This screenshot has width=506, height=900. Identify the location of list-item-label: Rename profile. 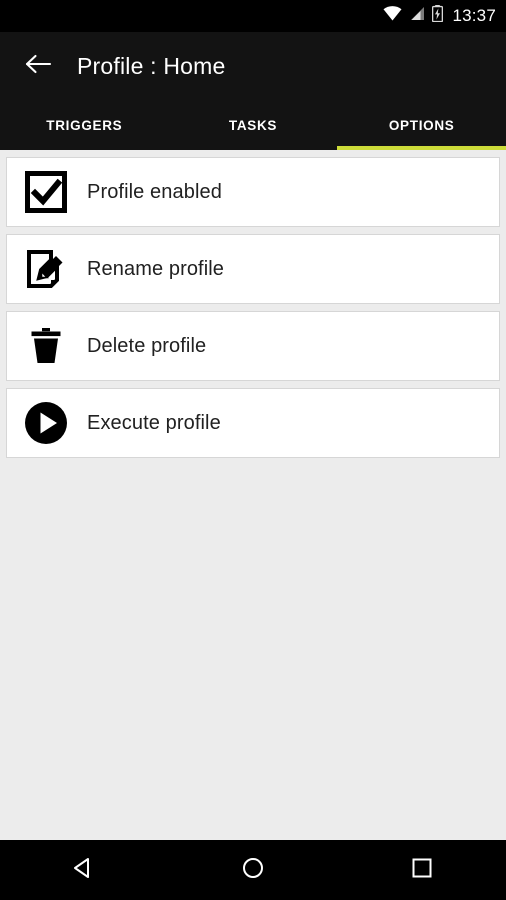
(156, 268).